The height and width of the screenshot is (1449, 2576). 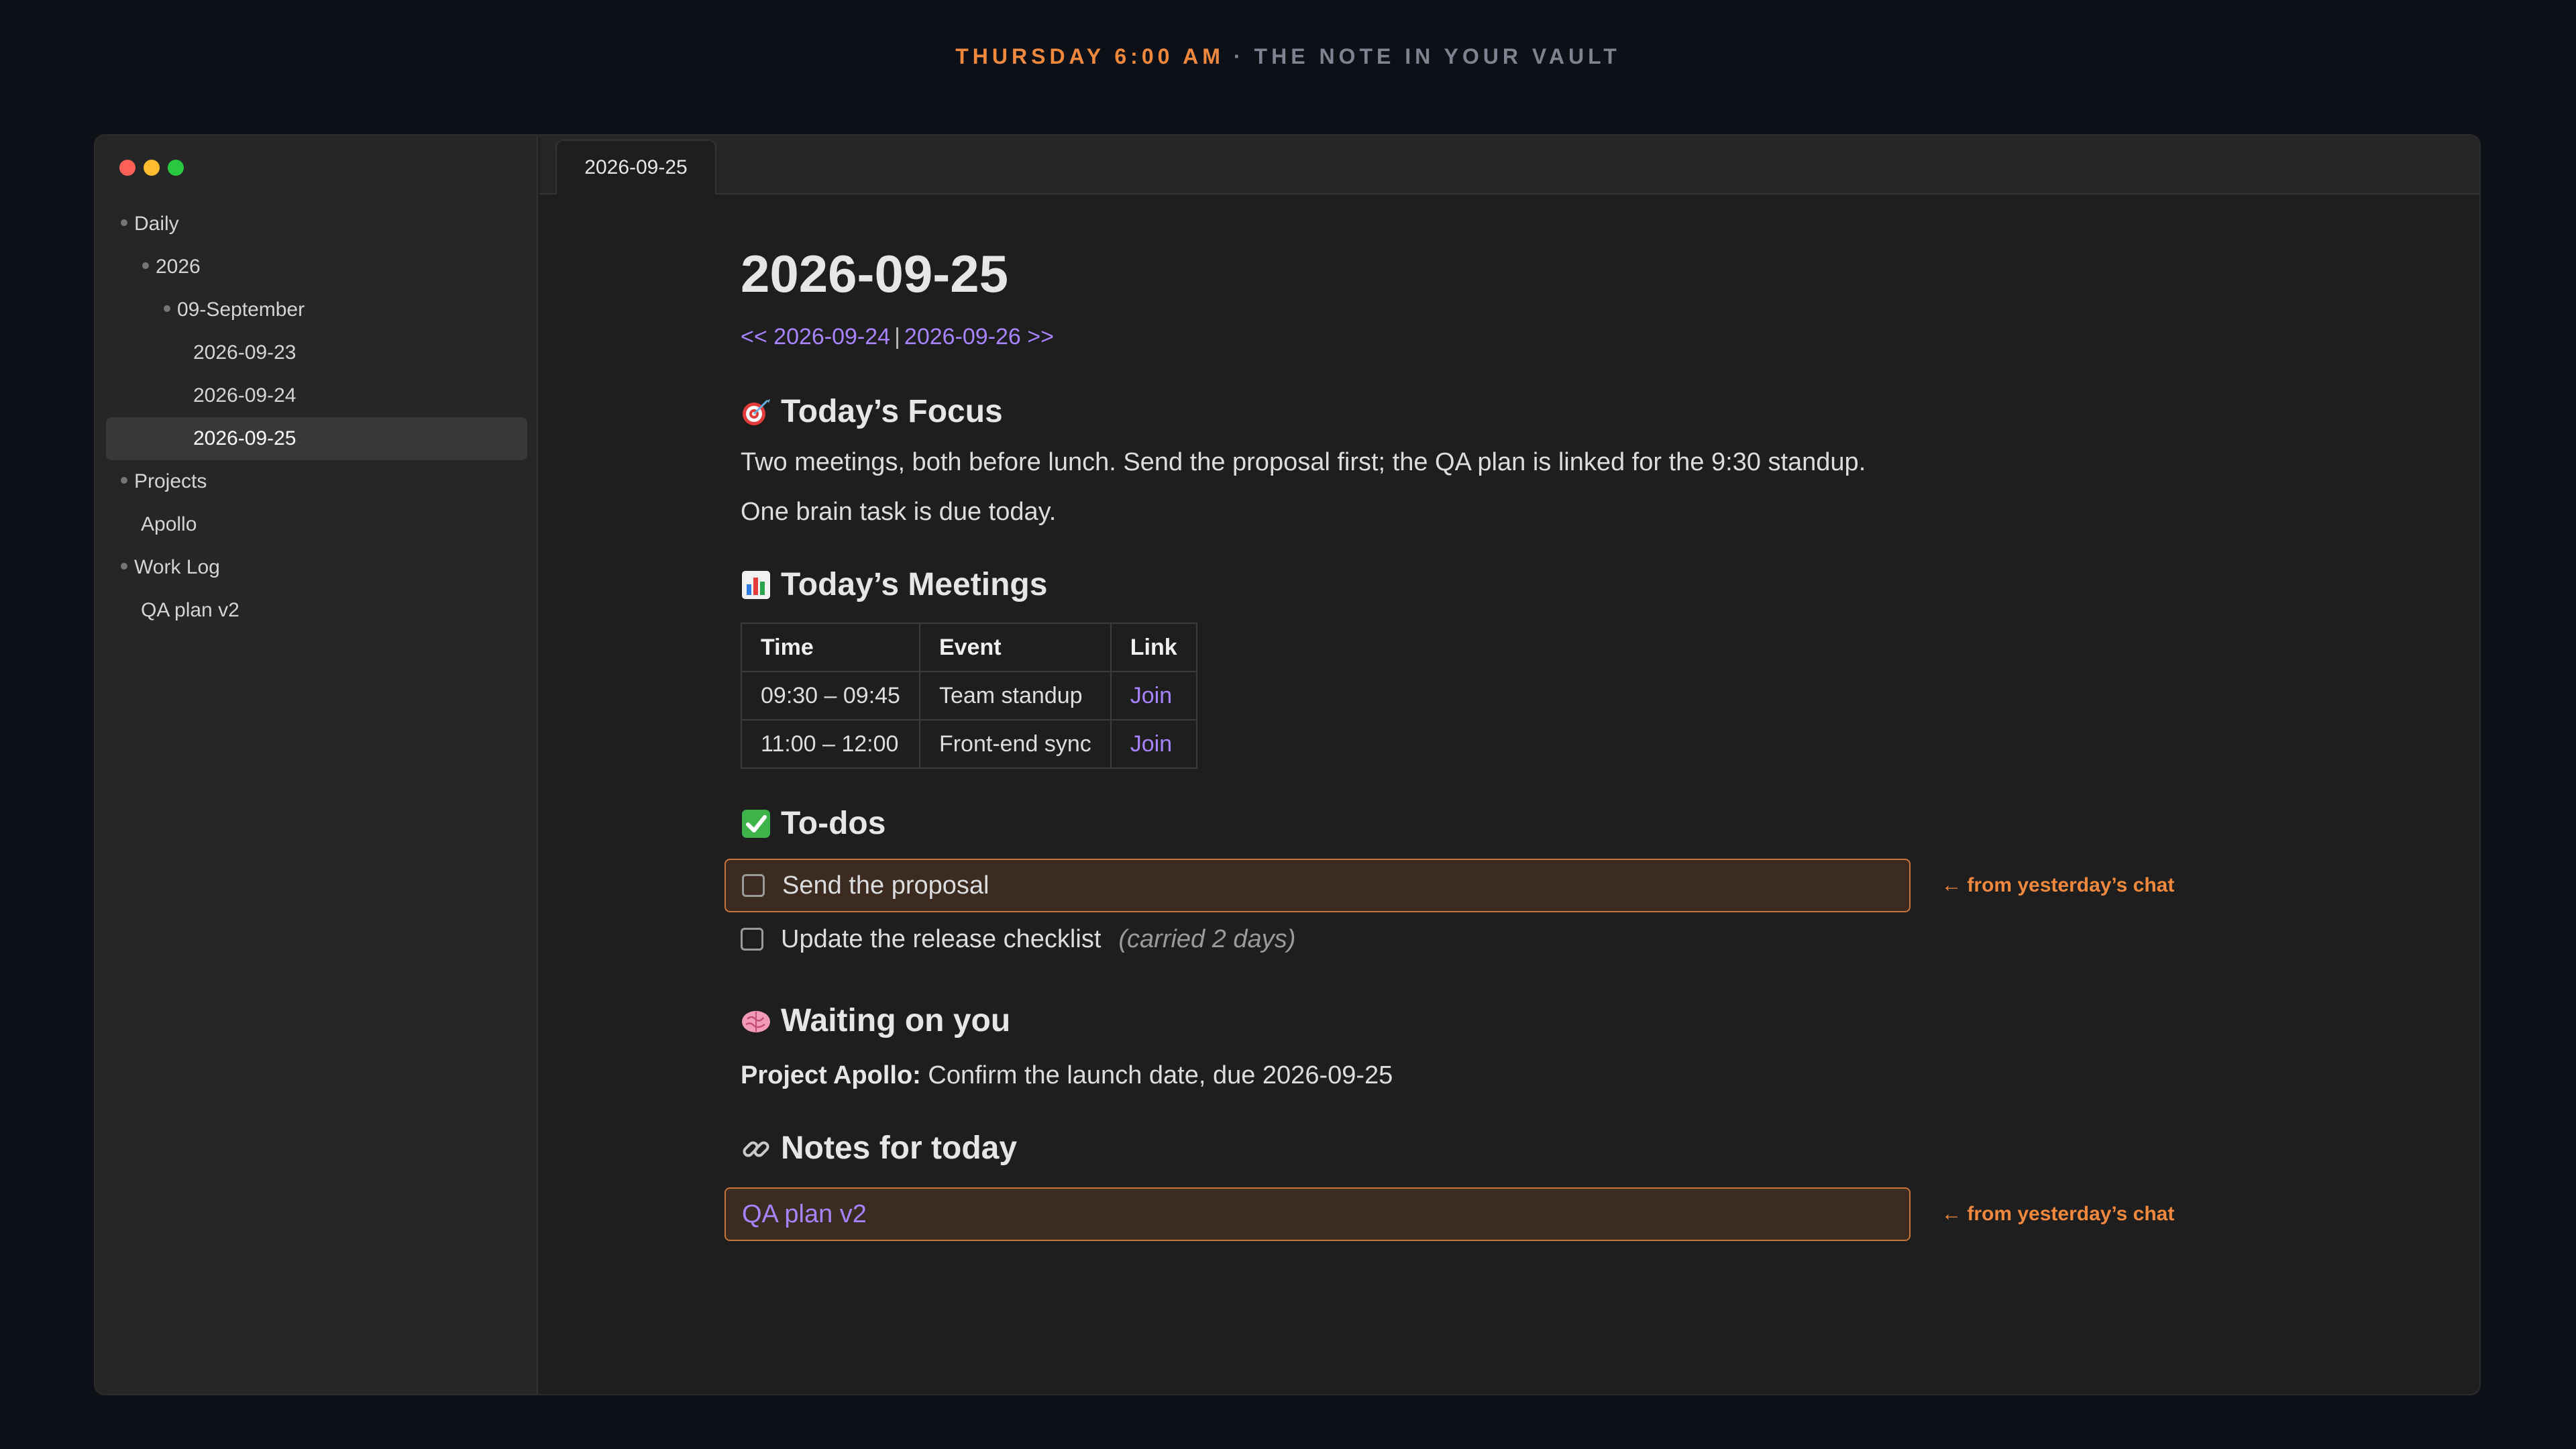 What do you see at coordinates (241, 310) in the screenshot?
I see `tree-item-label: 09-September` at bounding box center [241, 310].